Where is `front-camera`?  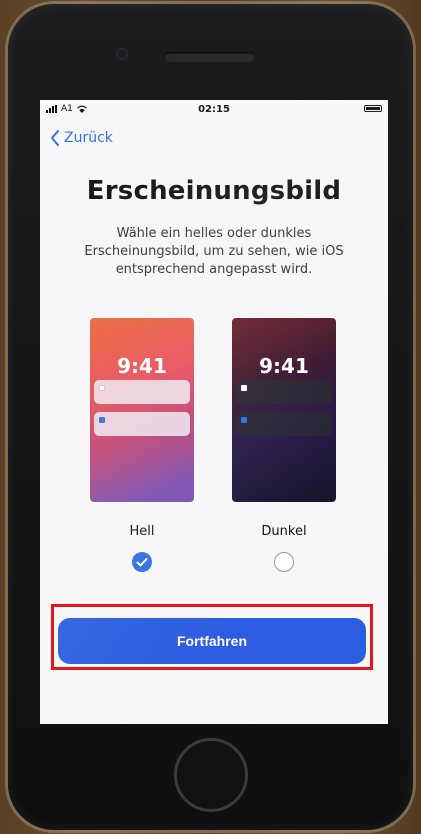
front-camera is located at coordinates (122, 54).